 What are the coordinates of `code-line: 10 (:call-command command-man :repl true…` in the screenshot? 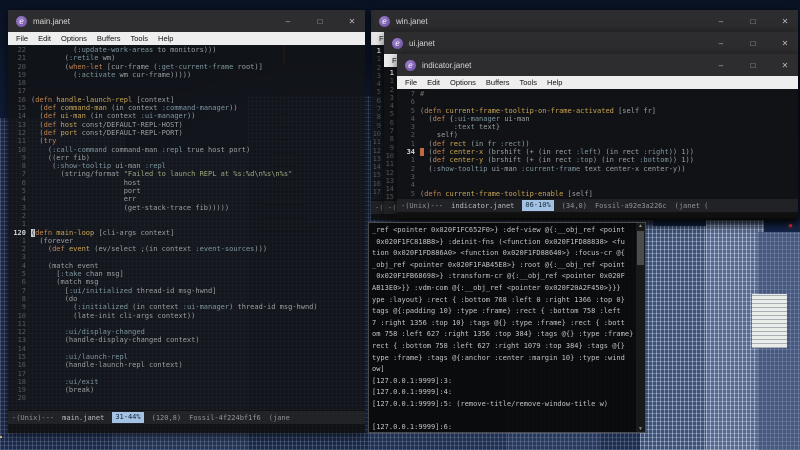 It's located at (186, 150).